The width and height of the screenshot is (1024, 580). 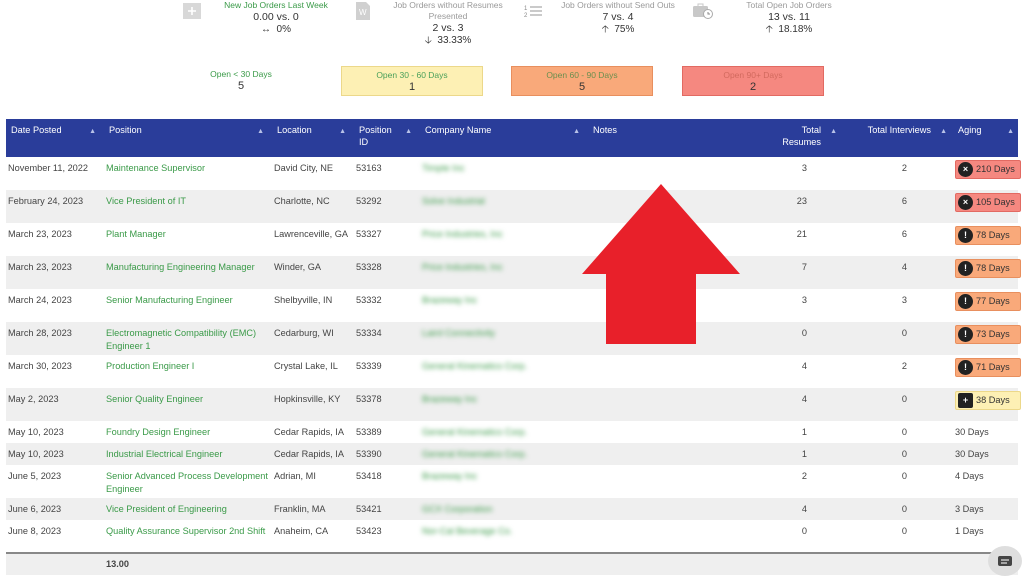 I want to click on aging-value: 30 Days, so click(x=972, y=432).